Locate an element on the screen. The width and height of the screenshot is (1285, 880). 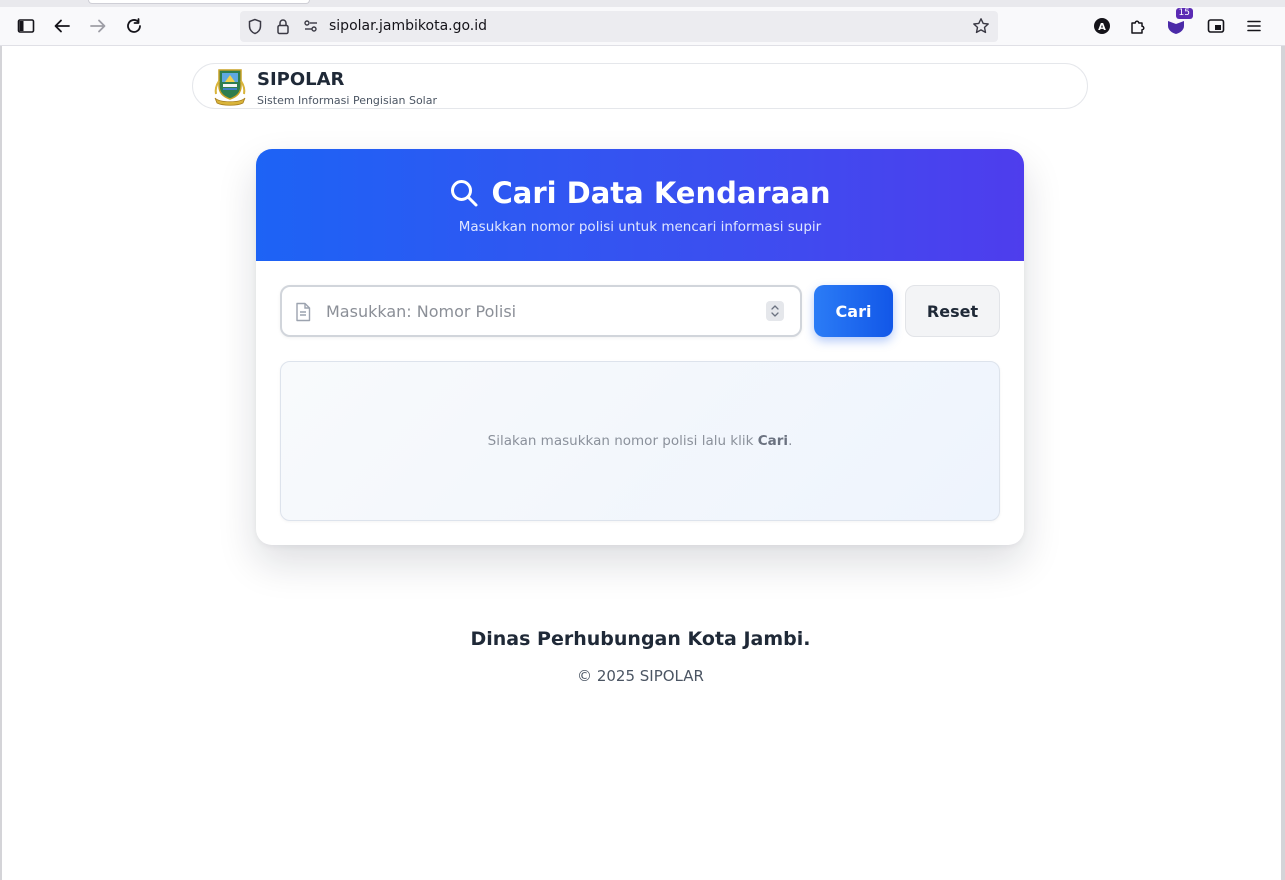
site-header: SIPOLAR Sistem Informasi Pengisian Solar is located at coordinates (640, 86).